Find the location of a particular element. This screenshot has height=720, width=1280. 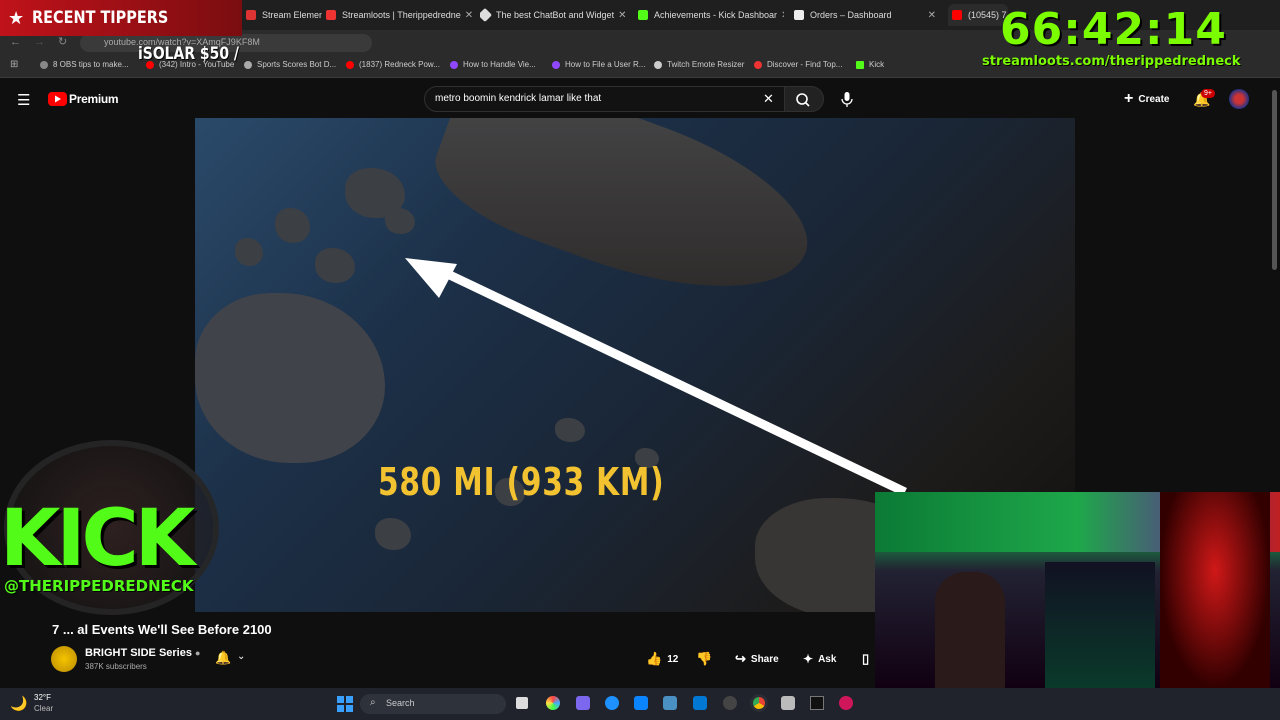

weather-icon: 🌙 is located at coordinates (19, 703).